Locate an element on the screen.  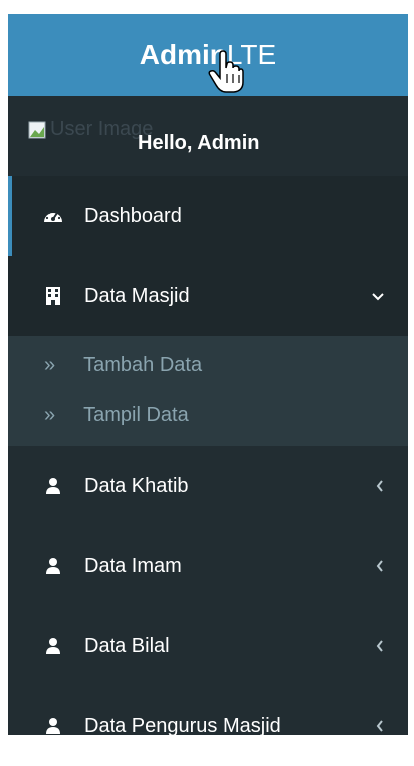
submenu-data-masjid: » Tambah Data » Tampil Data is located at coordinates (208, 391).